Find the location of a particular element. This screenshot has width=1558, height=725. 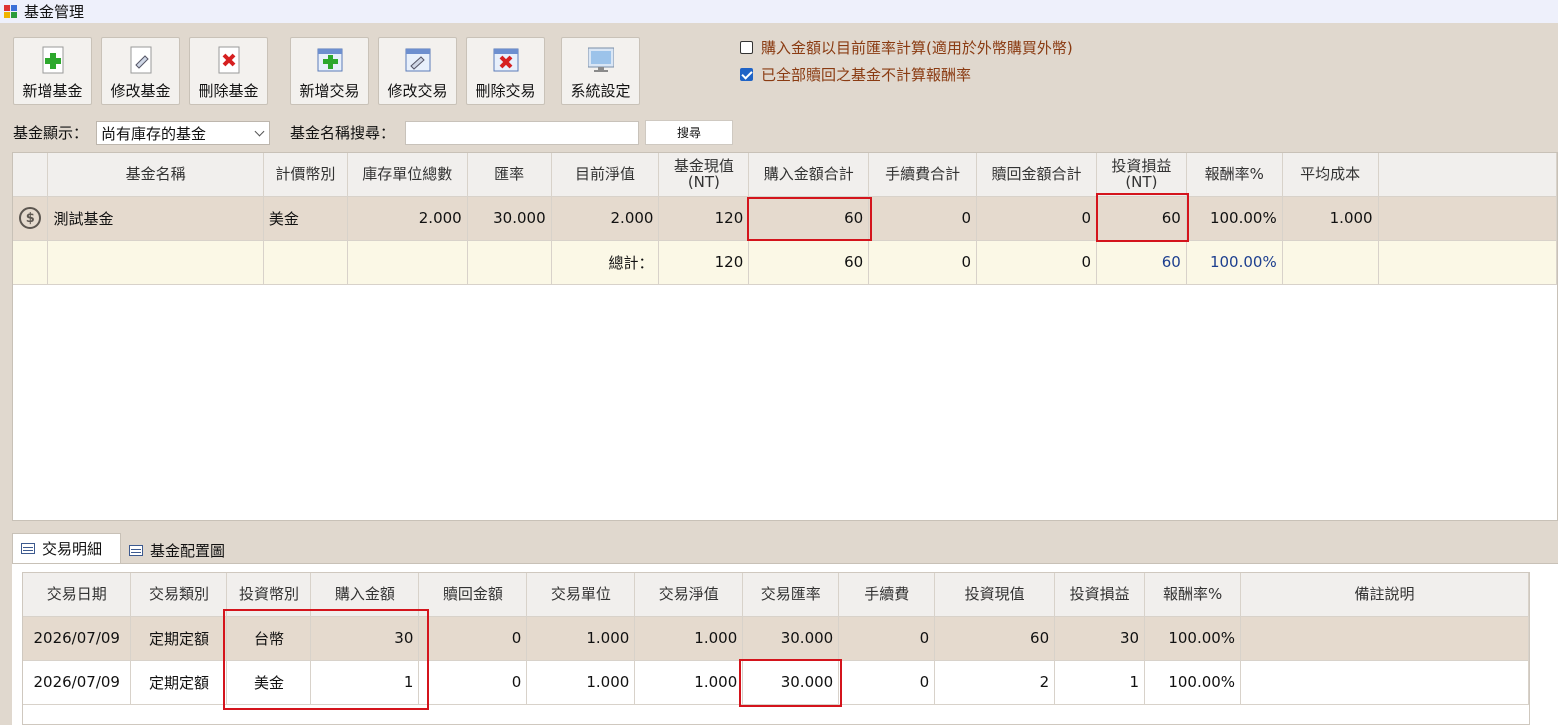

chevron-down-icon is located at coordinates (259, 131).